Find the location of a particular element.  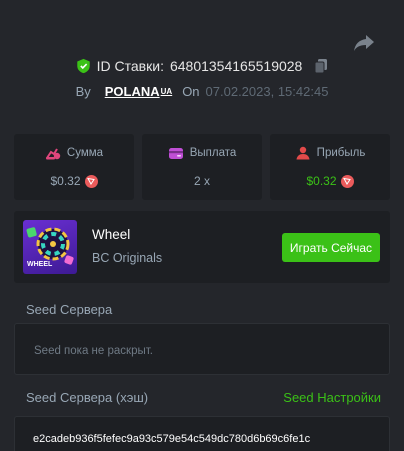

bet-stats: Сумма $0.32 Выплата 2 x Прибыль $0.32 is located at coordinates (202, 167).